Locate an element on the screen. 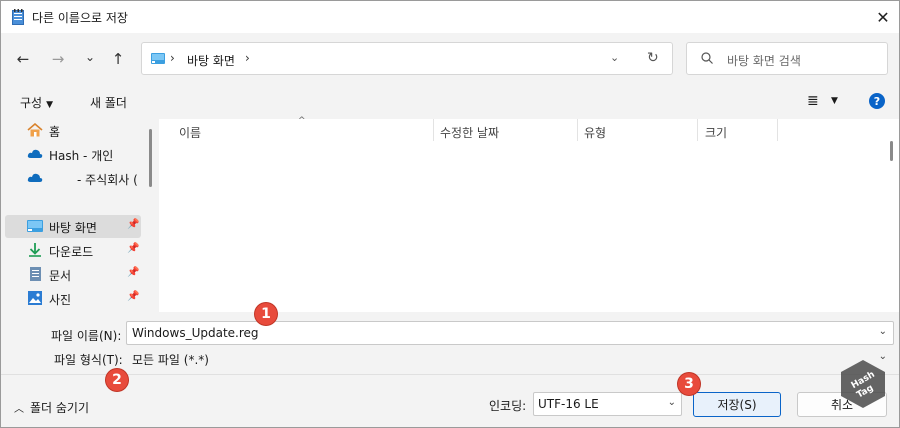  search-box: 바탕 화면 검색 is located at coordinates (787, 58).